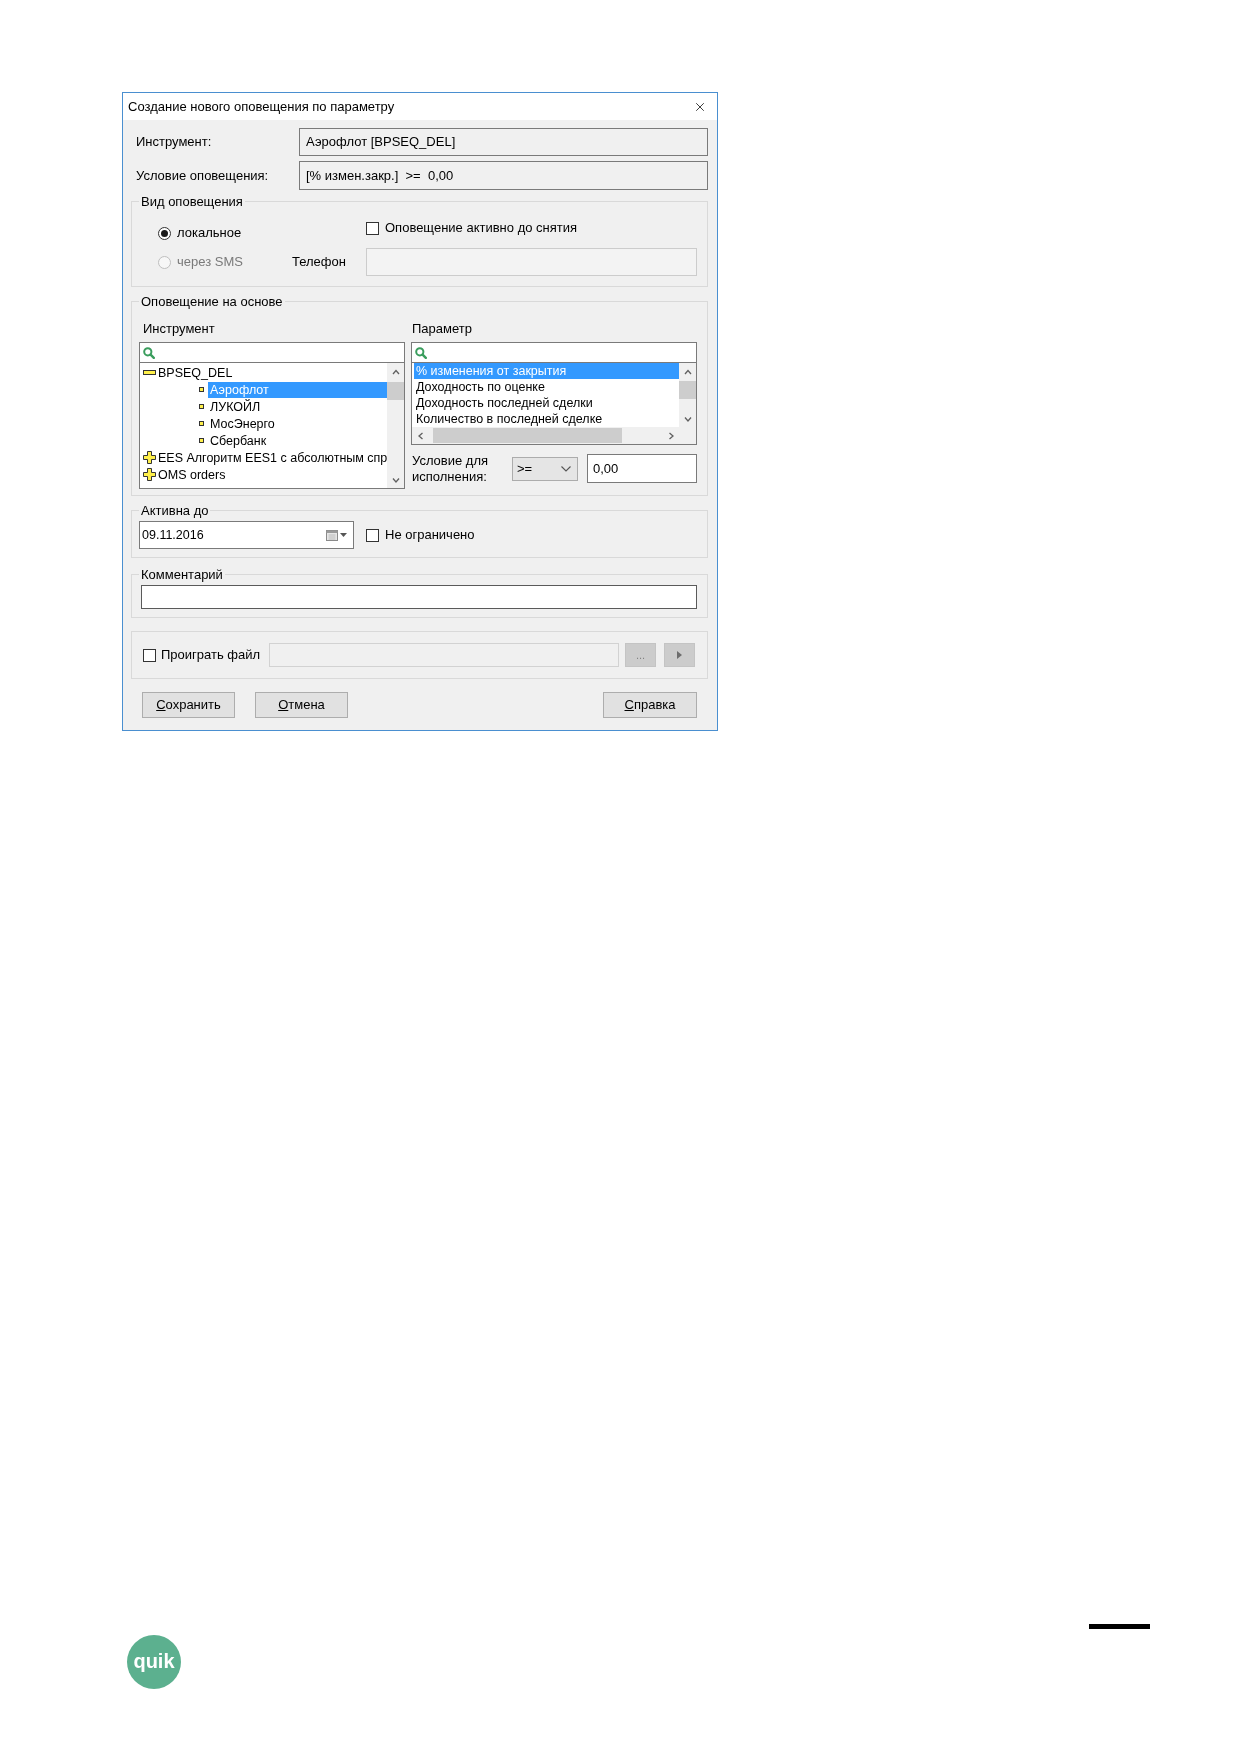 This screenshot has height=1754, width=1240. Describe the element at coordinates (642, 468) in the screenshot. I see `value-field: 0,00` at that location.